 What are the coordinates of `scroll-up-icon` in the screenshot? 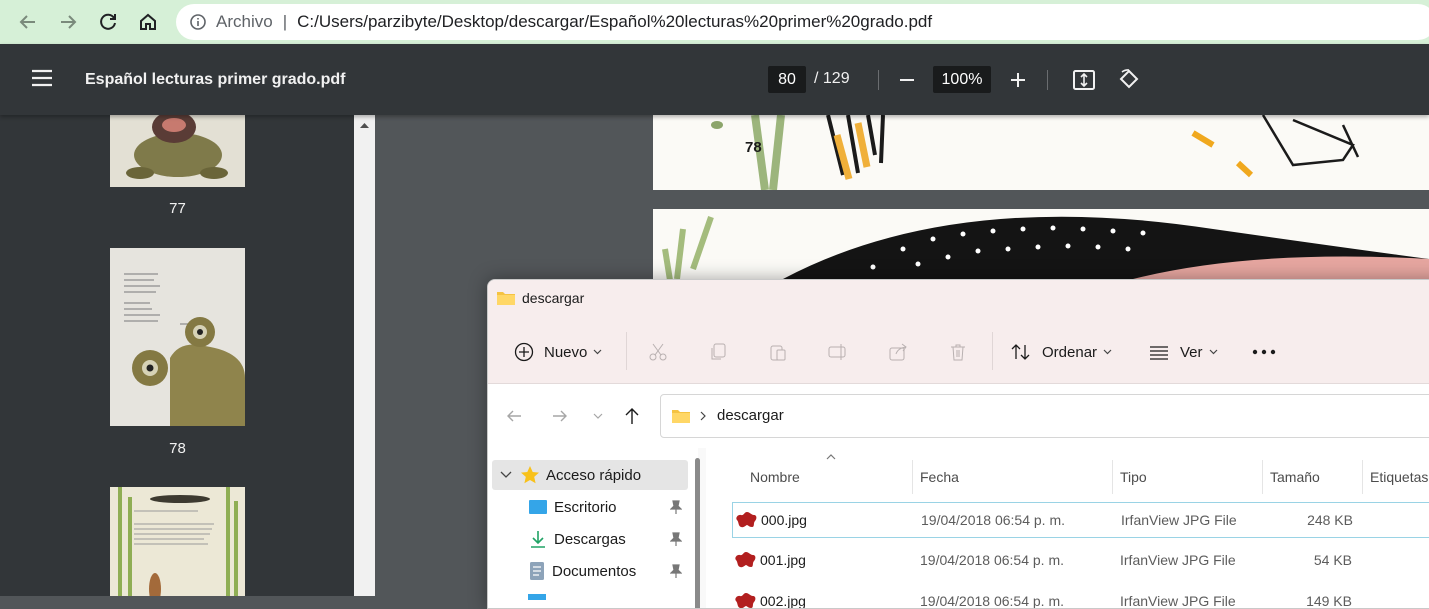 It's located at (364, 125).